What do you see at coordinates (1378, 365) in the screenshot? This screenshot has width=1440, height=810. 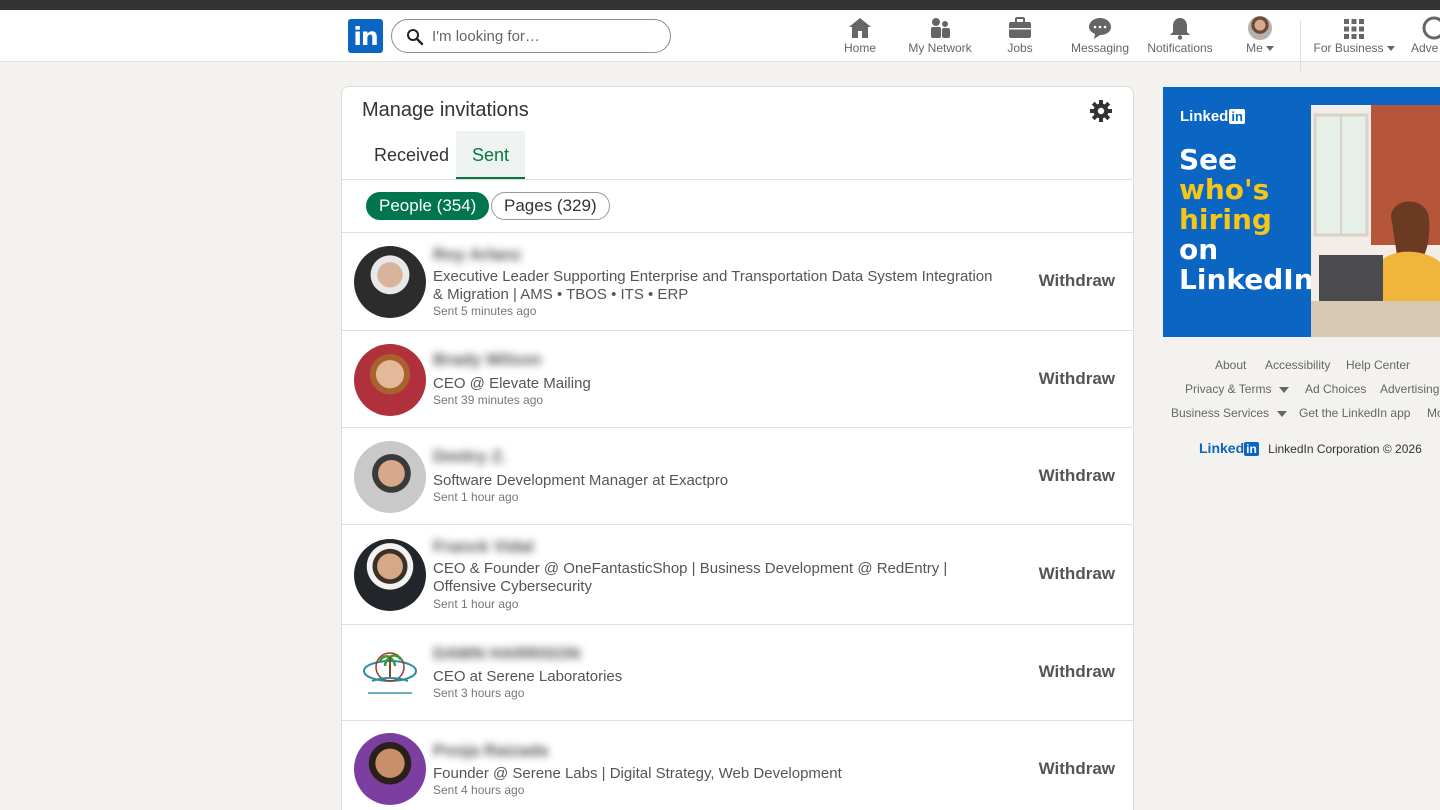 I see `footer-link-help-center: Help Center` at bounding box center [1378, 365].